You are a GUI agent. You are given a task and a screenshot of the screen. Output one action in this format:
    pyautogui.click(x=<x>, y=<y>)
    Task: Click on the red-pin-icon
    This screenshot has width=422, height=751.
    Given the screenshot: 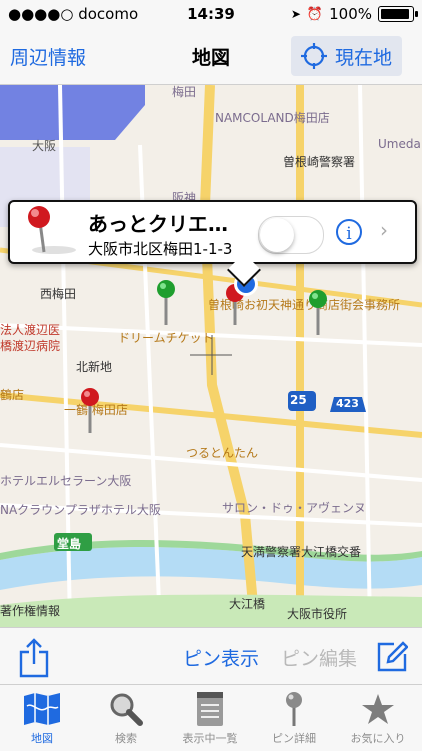 What is the action you would take?
    pyautogui.click(x=52, y=230)
    